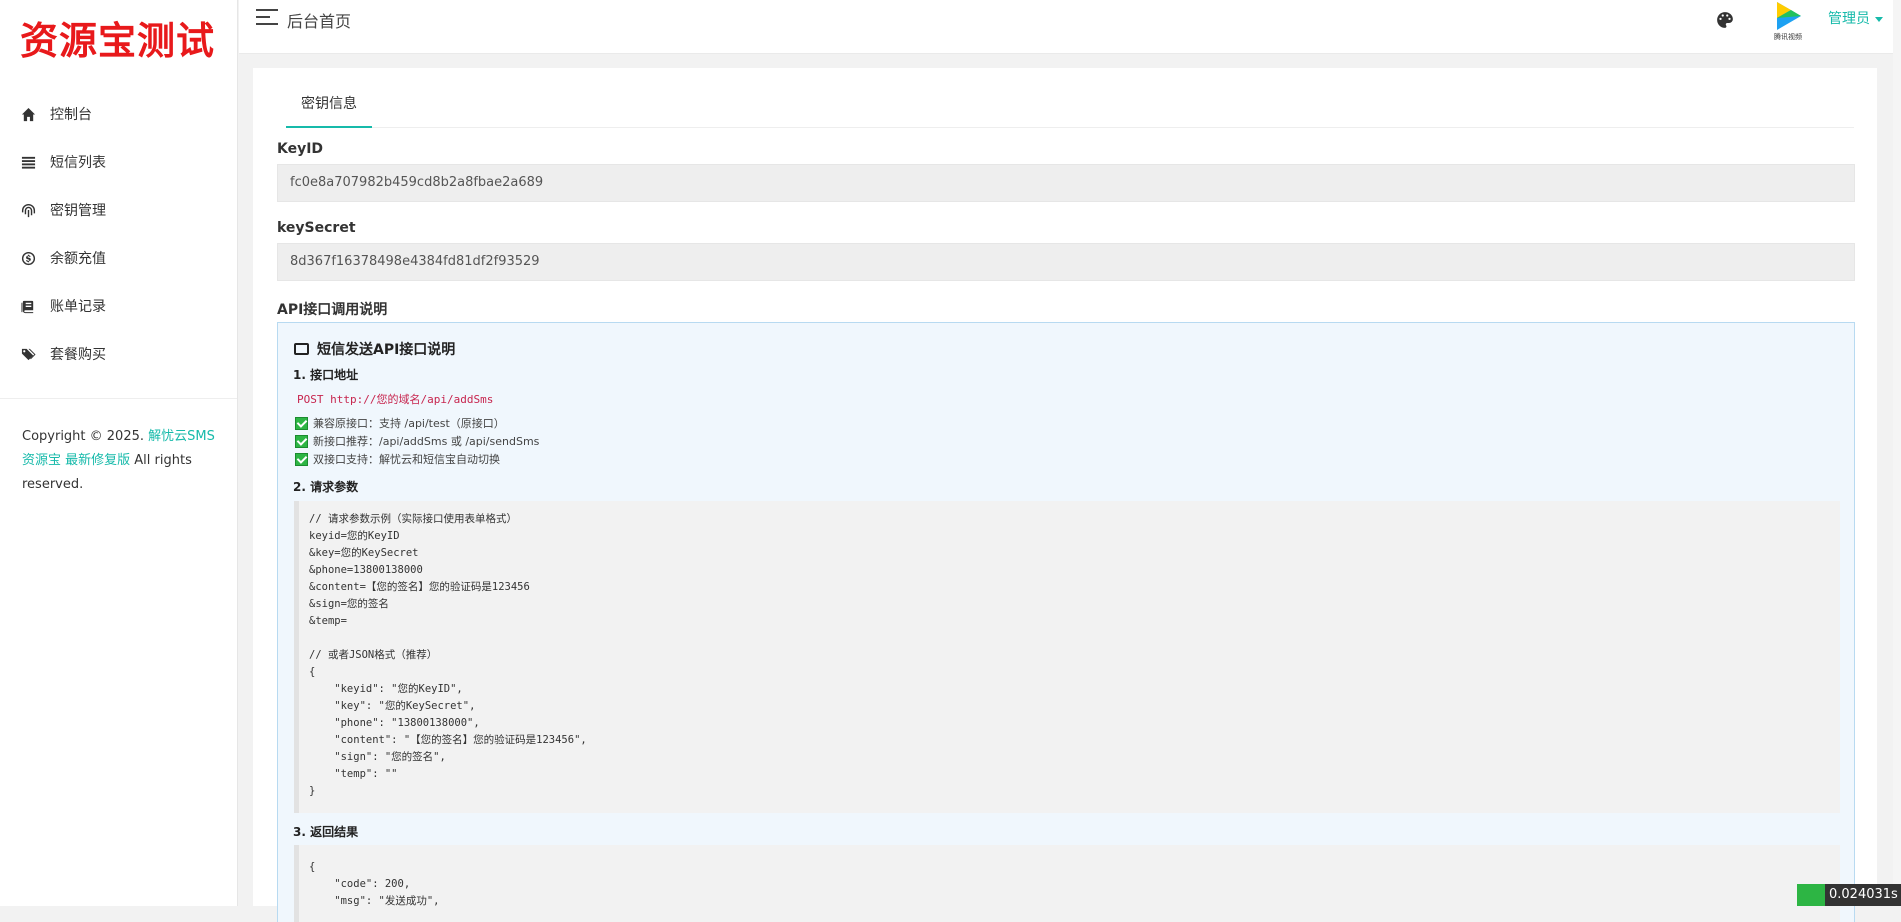  I want to click on sidebar-item-label: 密钥管理, so click(78, 210).